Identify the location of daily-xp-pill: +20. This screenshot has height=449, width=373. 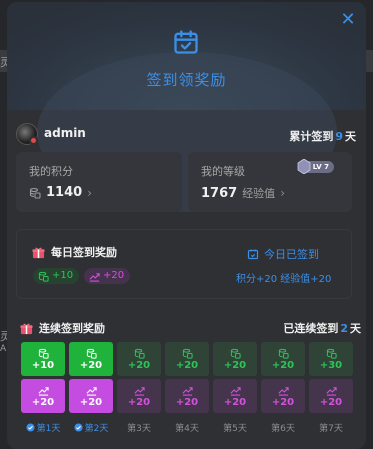
(107, 276).